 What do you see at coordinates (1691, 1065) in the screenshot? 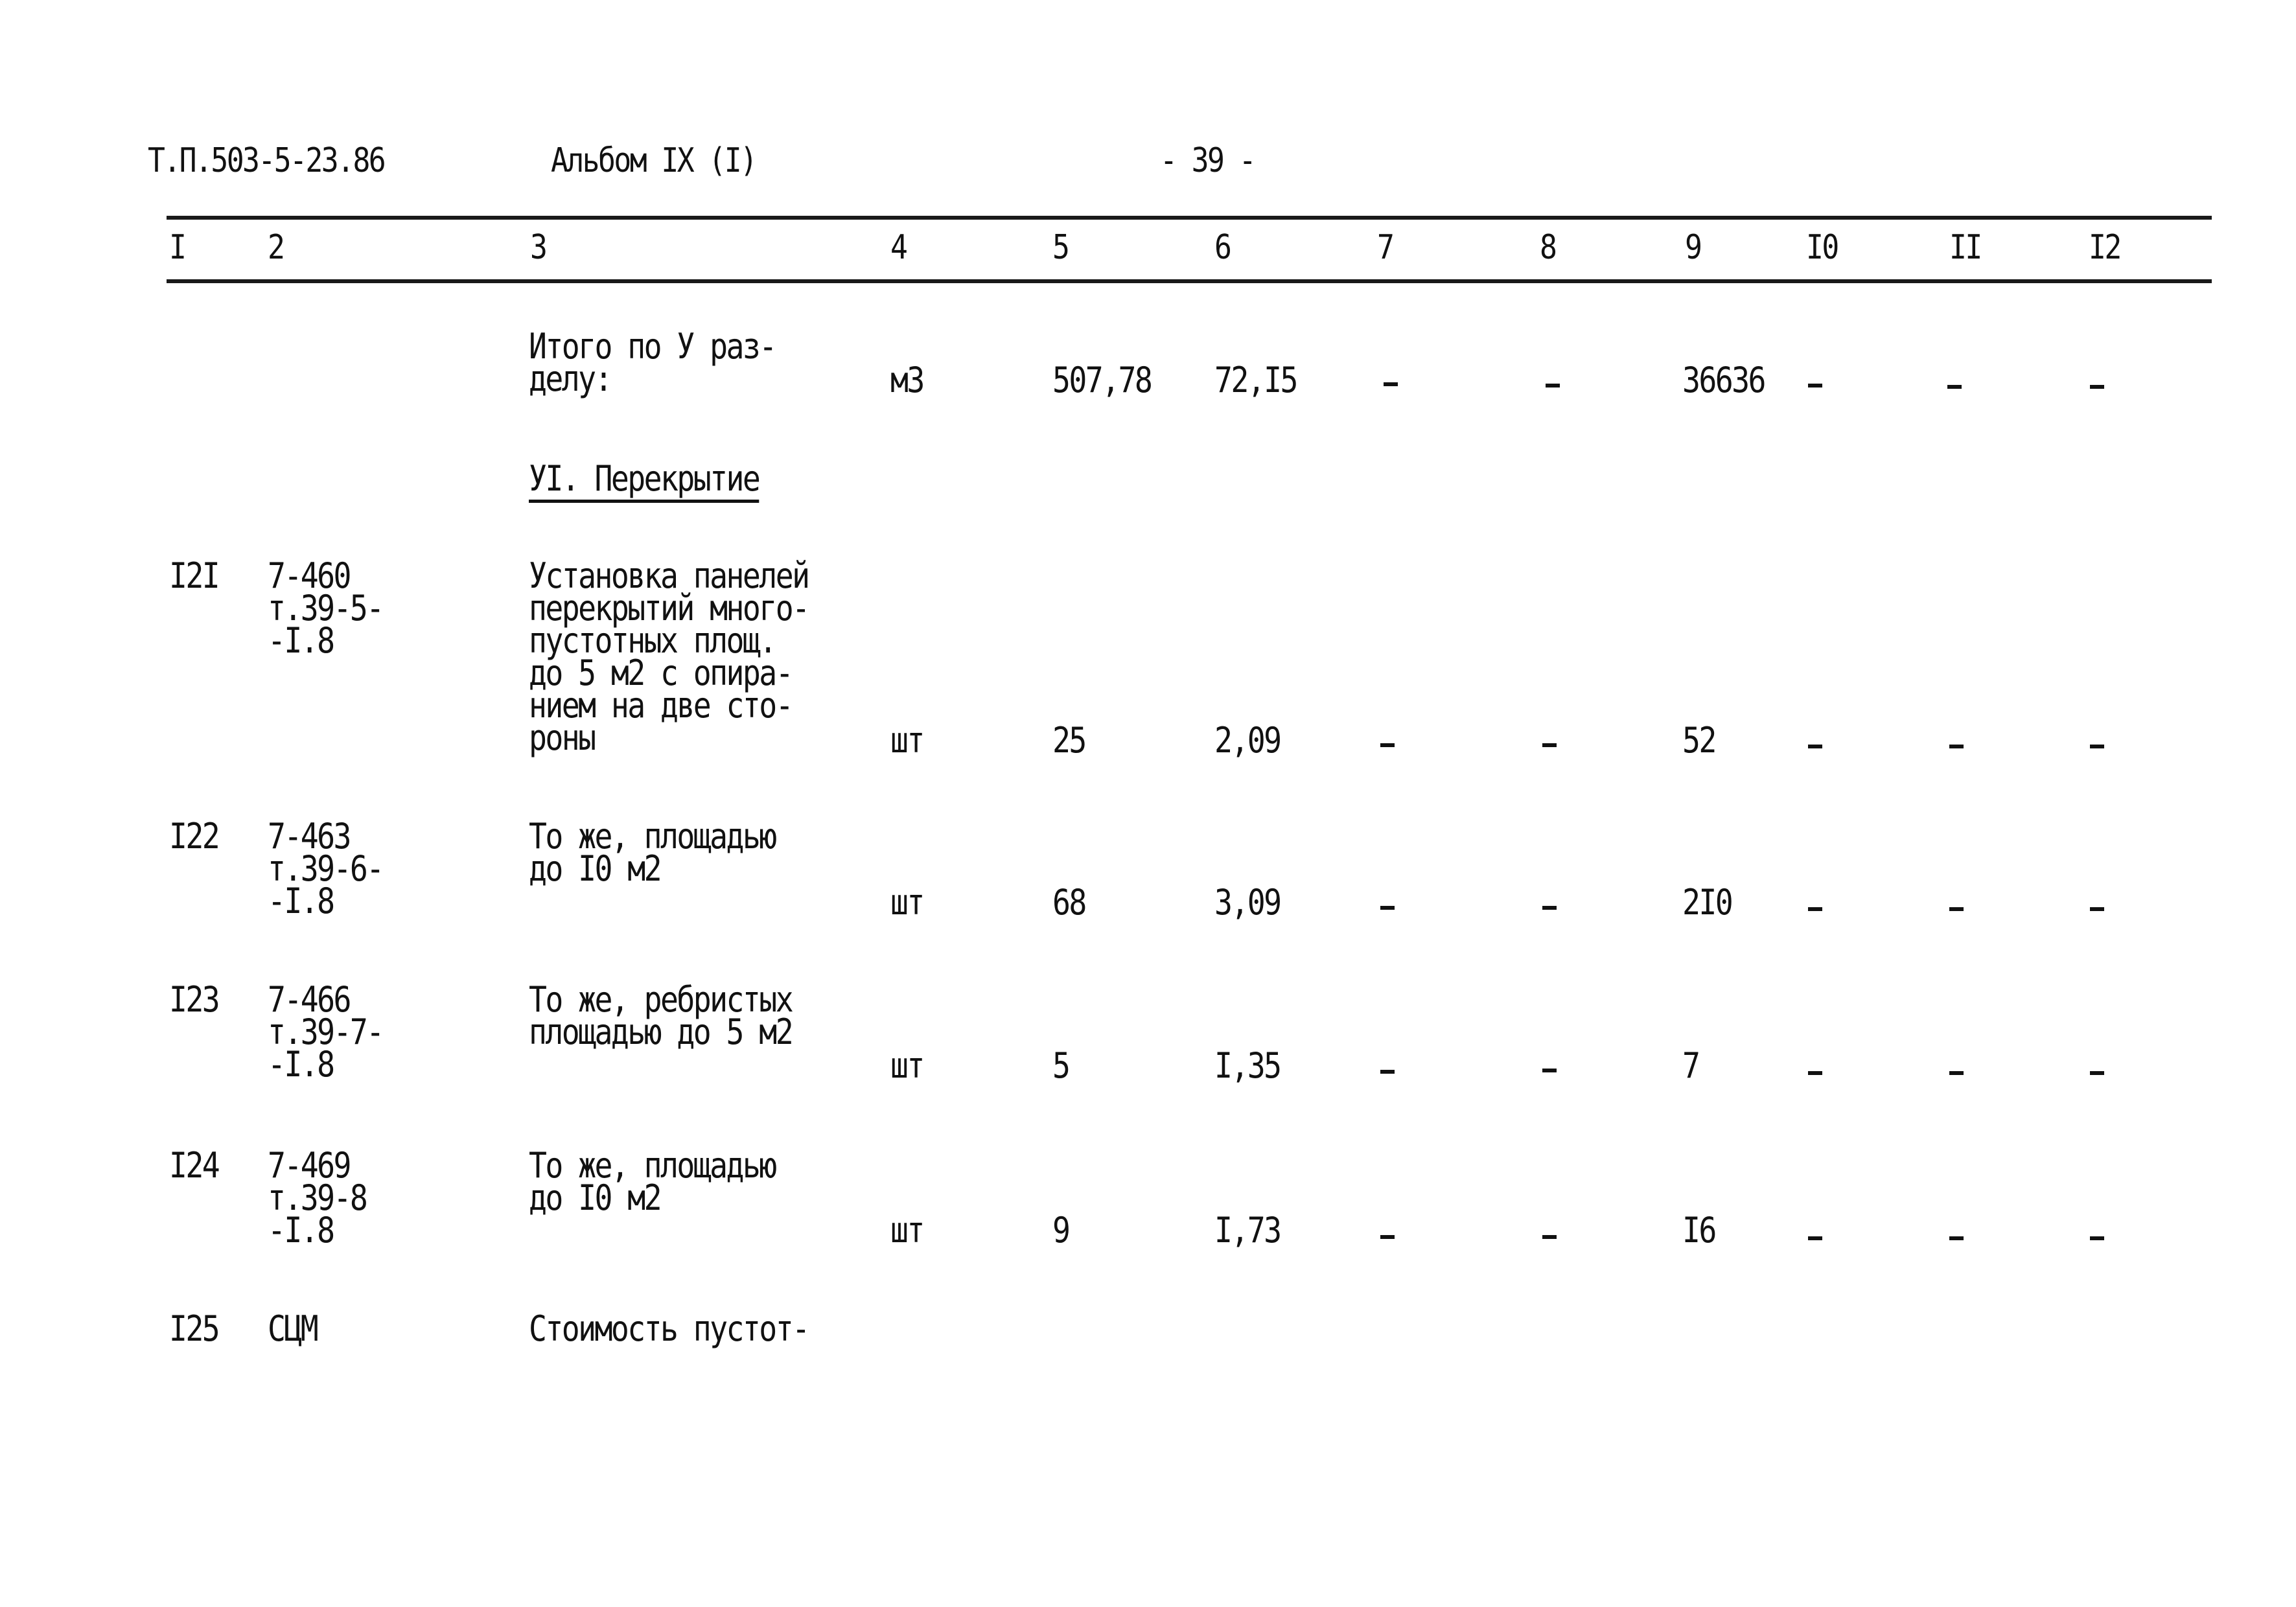
I see `row-col9: 7` at bounding box center [1691, 1065].